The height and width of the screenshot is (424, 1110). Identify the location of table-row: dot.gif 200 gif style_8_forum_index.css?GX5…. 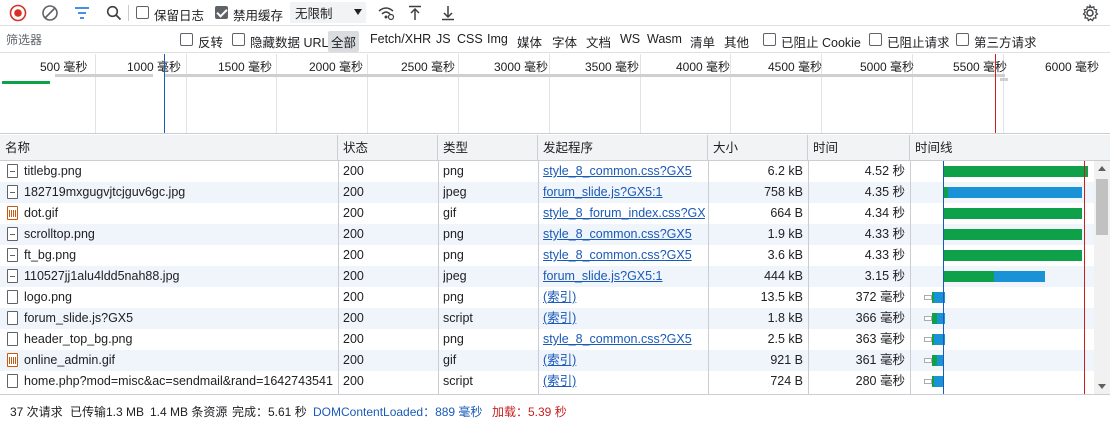
(547, 213).